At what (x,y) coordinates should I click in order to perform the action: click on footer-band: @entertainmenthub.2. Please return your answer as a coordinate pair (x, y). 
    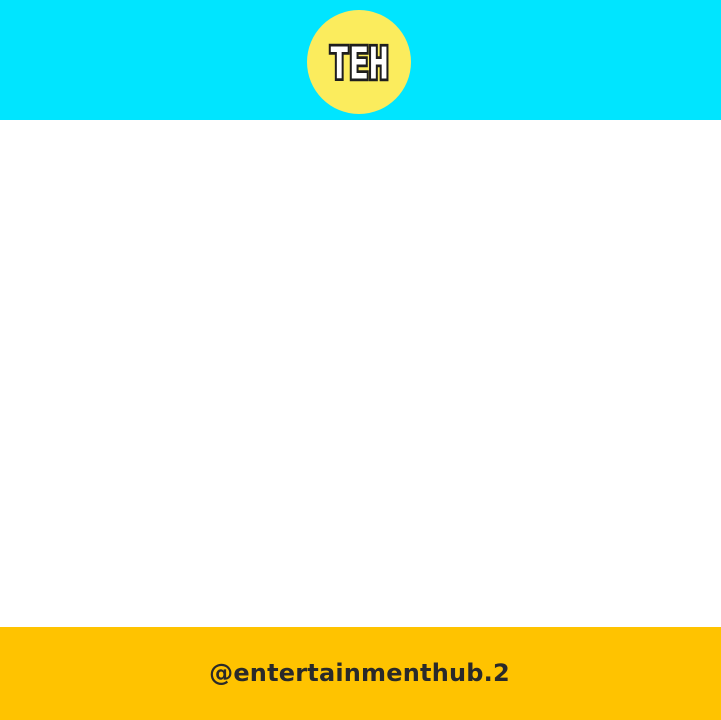
    Looking at the image, I should click on (360, 673).